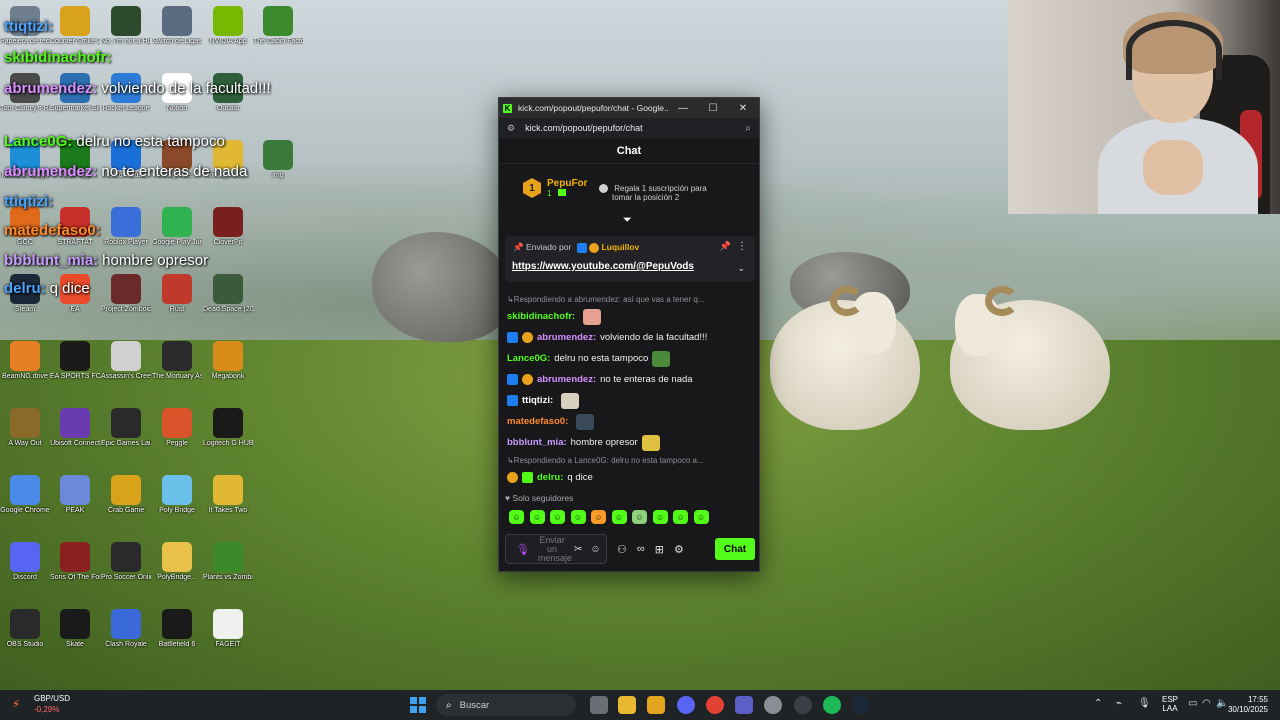 The width and height of the screenshot is (1280, 720). What do you see at coordinates (75, 361) in the screenshot?
I see `desktop-icon: EA SPORTS FC 26` at bounding box center [75, 361].